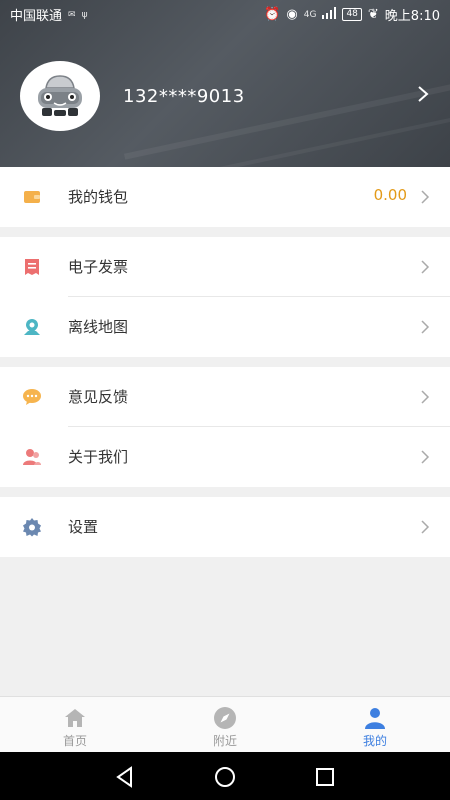 This screenshot has width=450, height=800. I want to click on settings-group: 设置, so click(225, 527).